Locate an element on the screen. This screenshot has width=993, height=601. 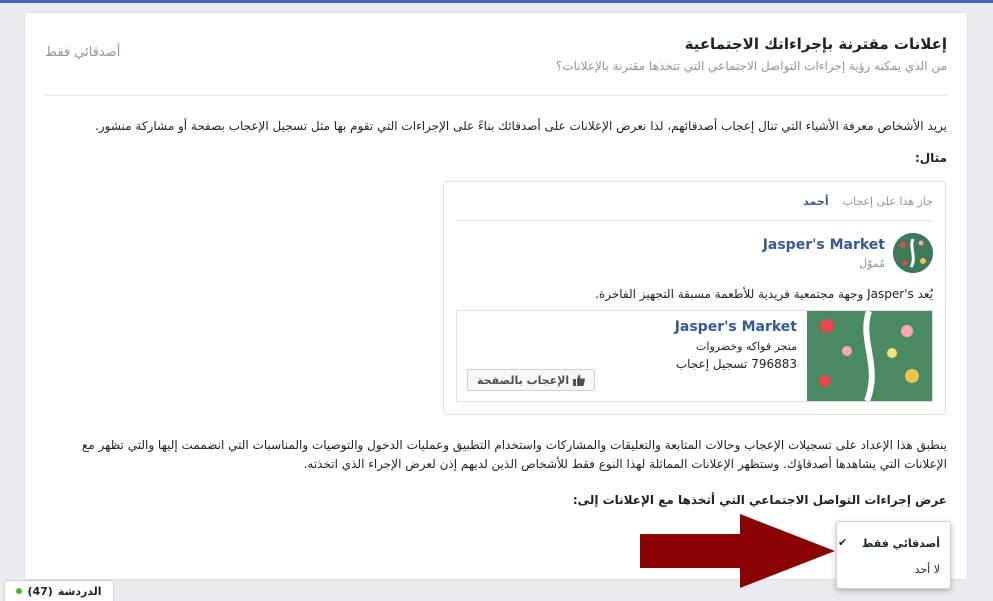
option-friends-only: أصدقائي فقط is located at coordinates (901, 543).